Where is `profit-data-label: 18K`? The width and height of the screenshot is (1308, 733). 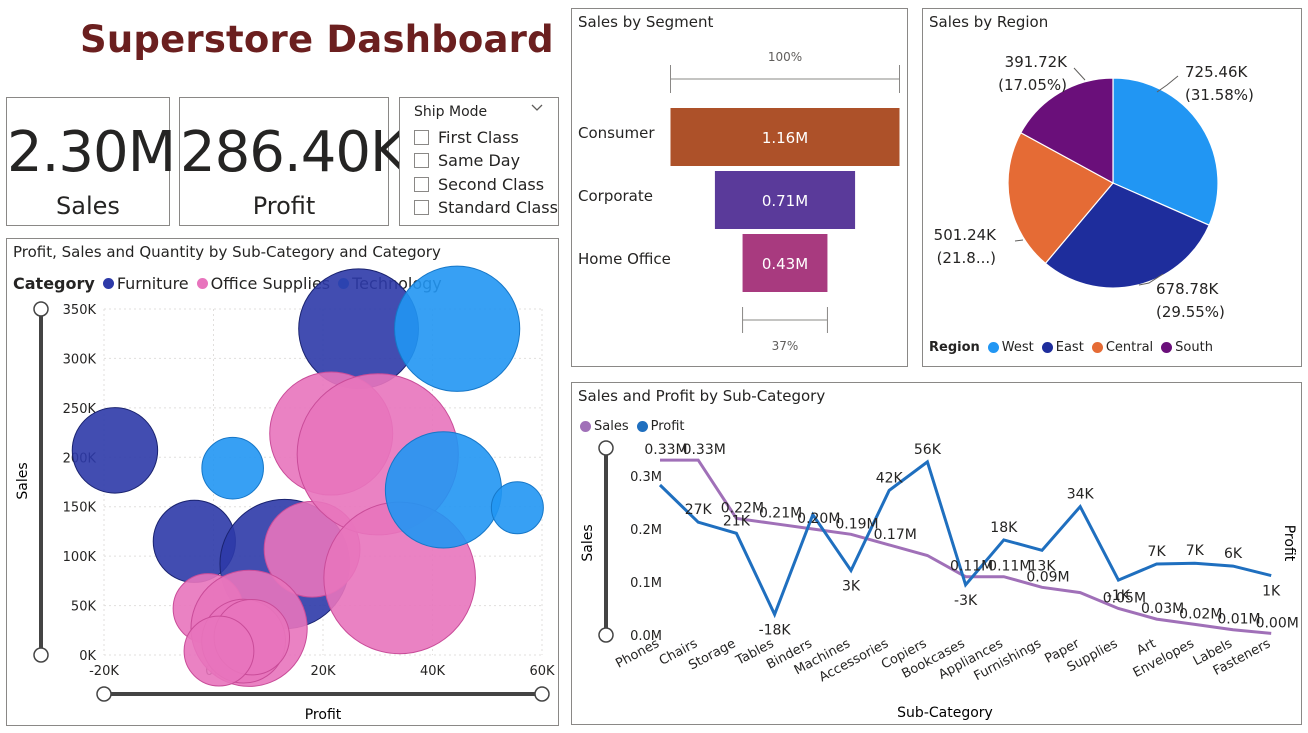
profit-data-label: 18K is located at coordinates (1004, 528).